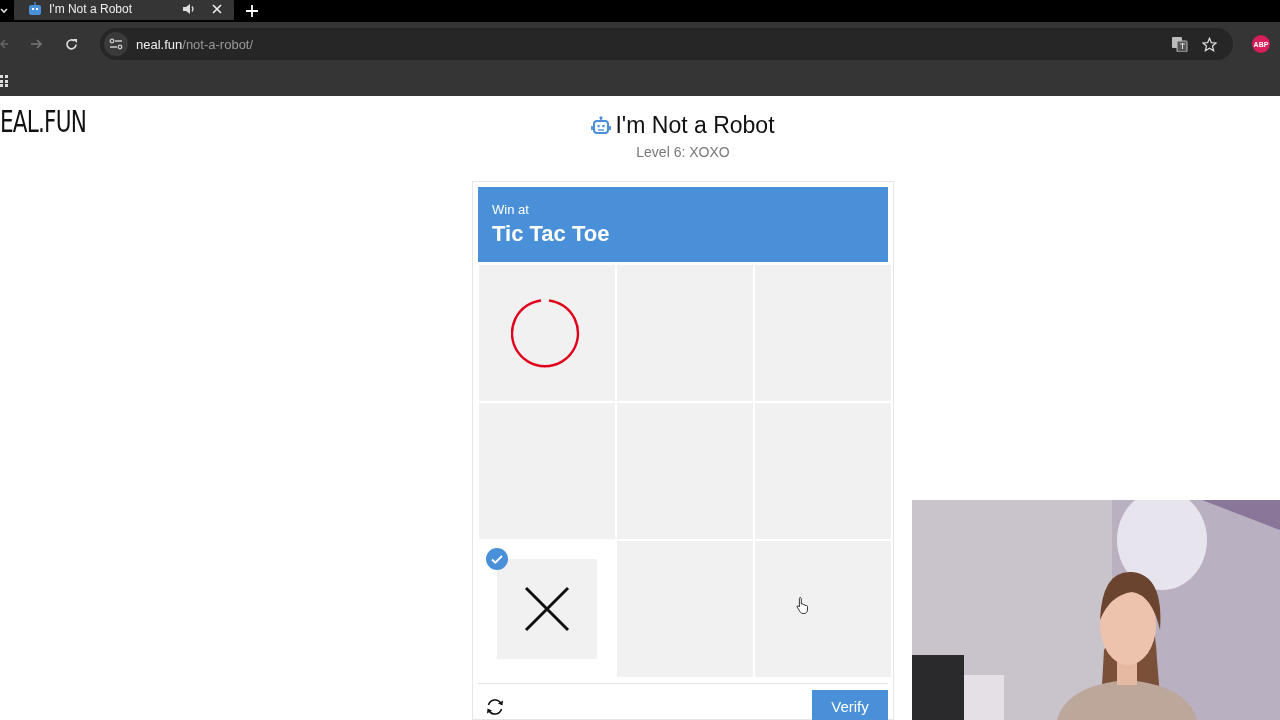 The image size is (1280, 720). Describe the element at coordinates (195, 44) in the screenshot. I see `url-text: neal.fun/not-a-robot/` at that location.